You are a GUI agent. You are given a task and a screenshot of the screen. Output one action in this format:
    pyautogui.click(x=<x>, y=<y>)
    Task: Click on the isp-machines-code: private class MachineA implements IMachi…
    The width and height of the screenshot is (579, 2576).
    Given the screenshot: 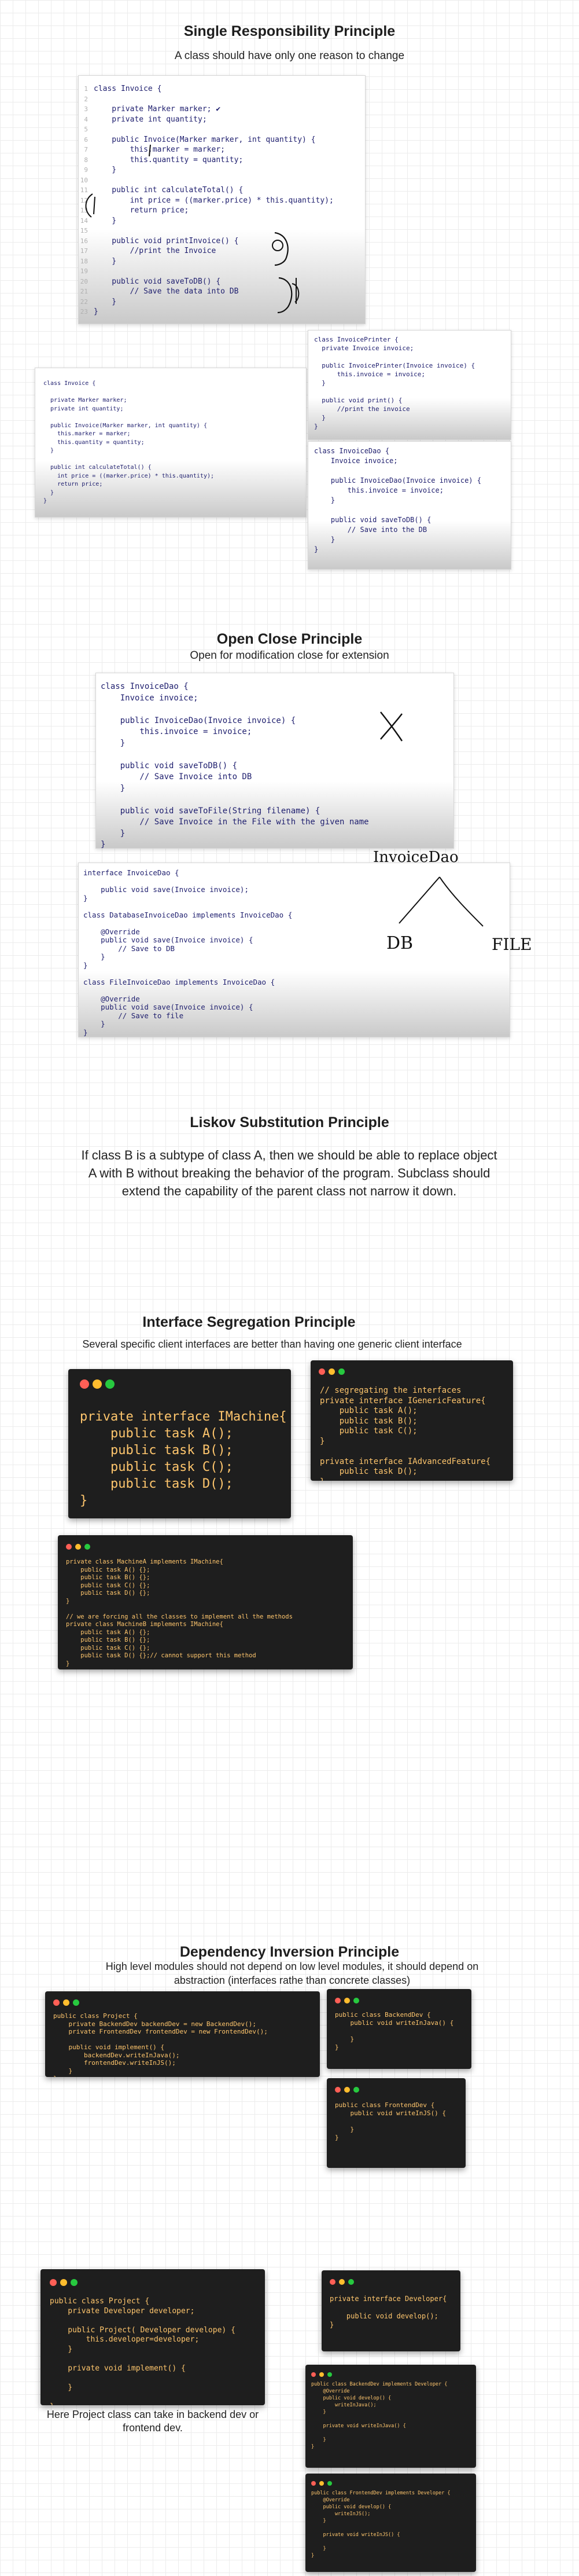 What is the action you would take?
    pyautogui.click(x=179, y=1612)
    